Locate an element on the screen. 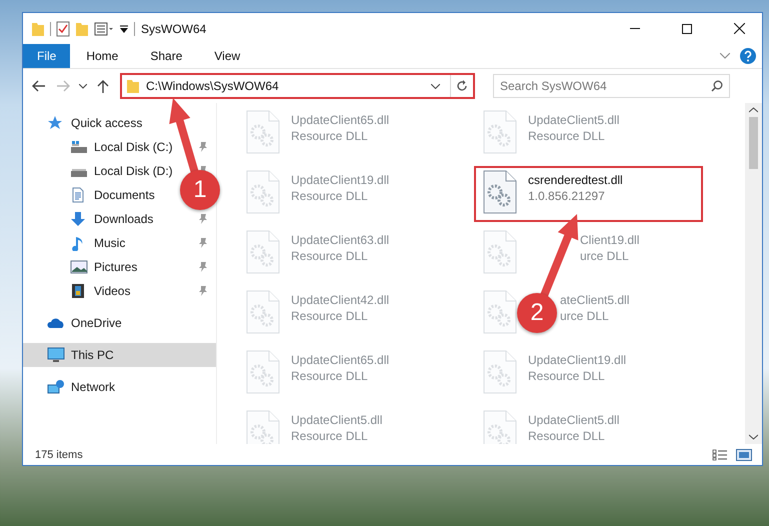 Image resolution: width=769 pixels, height=526 pixels. search-field: Search SysWOW64 is located at coordinates (611, 86).